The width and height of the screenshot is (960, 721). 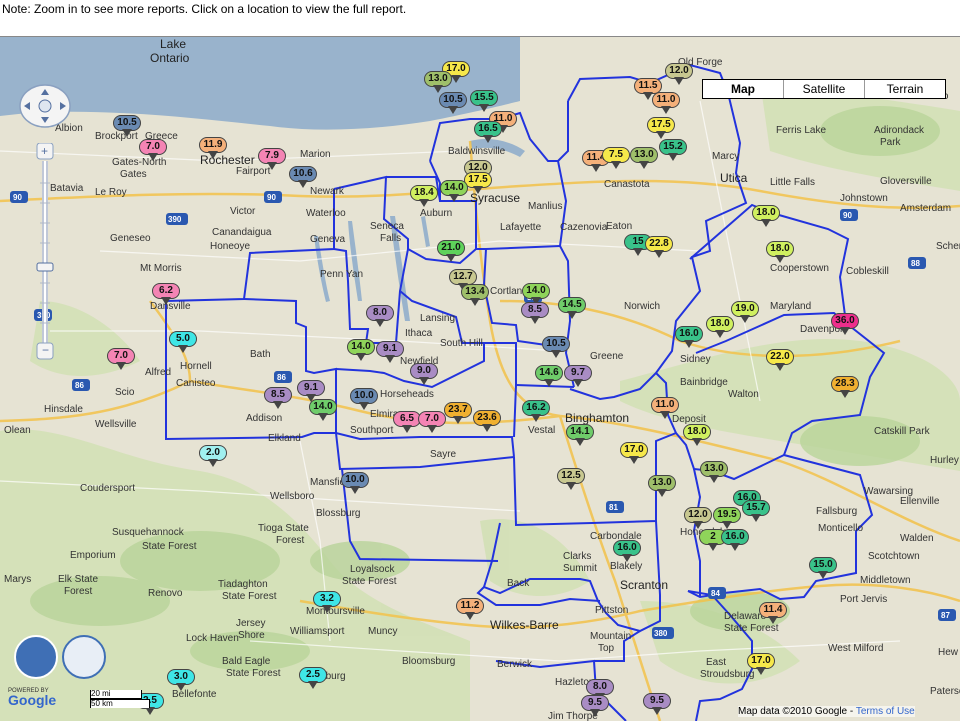 I want to click on snowfall-marker: 15.7, so click(x=756, y=511).